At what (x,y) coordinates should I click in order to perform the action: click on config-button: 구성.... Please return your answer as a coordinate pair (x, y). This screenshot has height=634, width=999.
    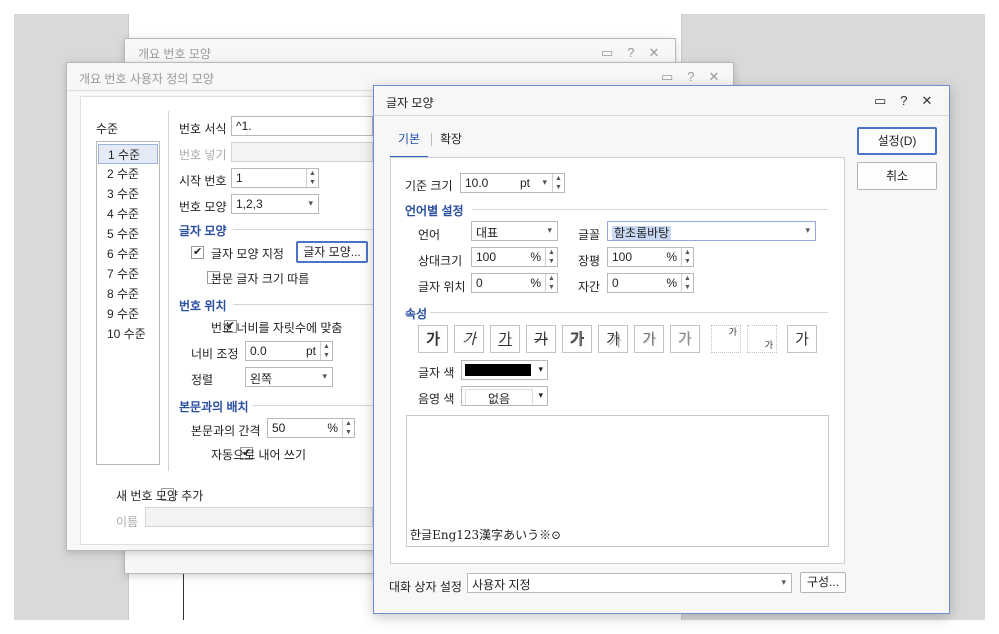
    Looking at the image, I should click on (823, 582).